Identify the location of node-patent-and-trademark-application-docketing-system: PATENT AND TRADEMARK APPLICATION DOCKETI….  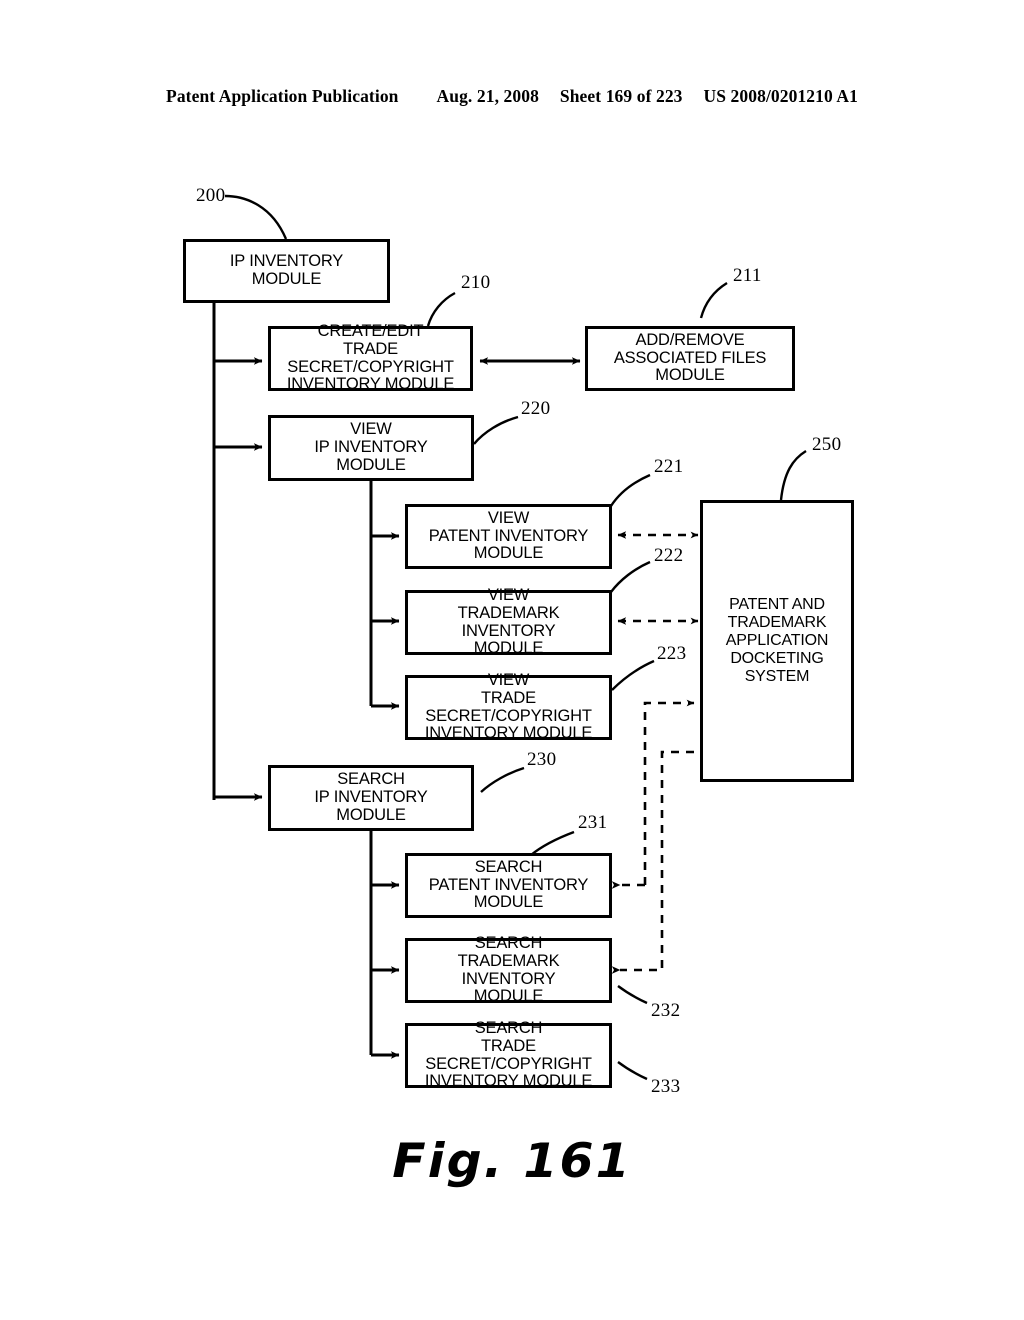
(777, 641).